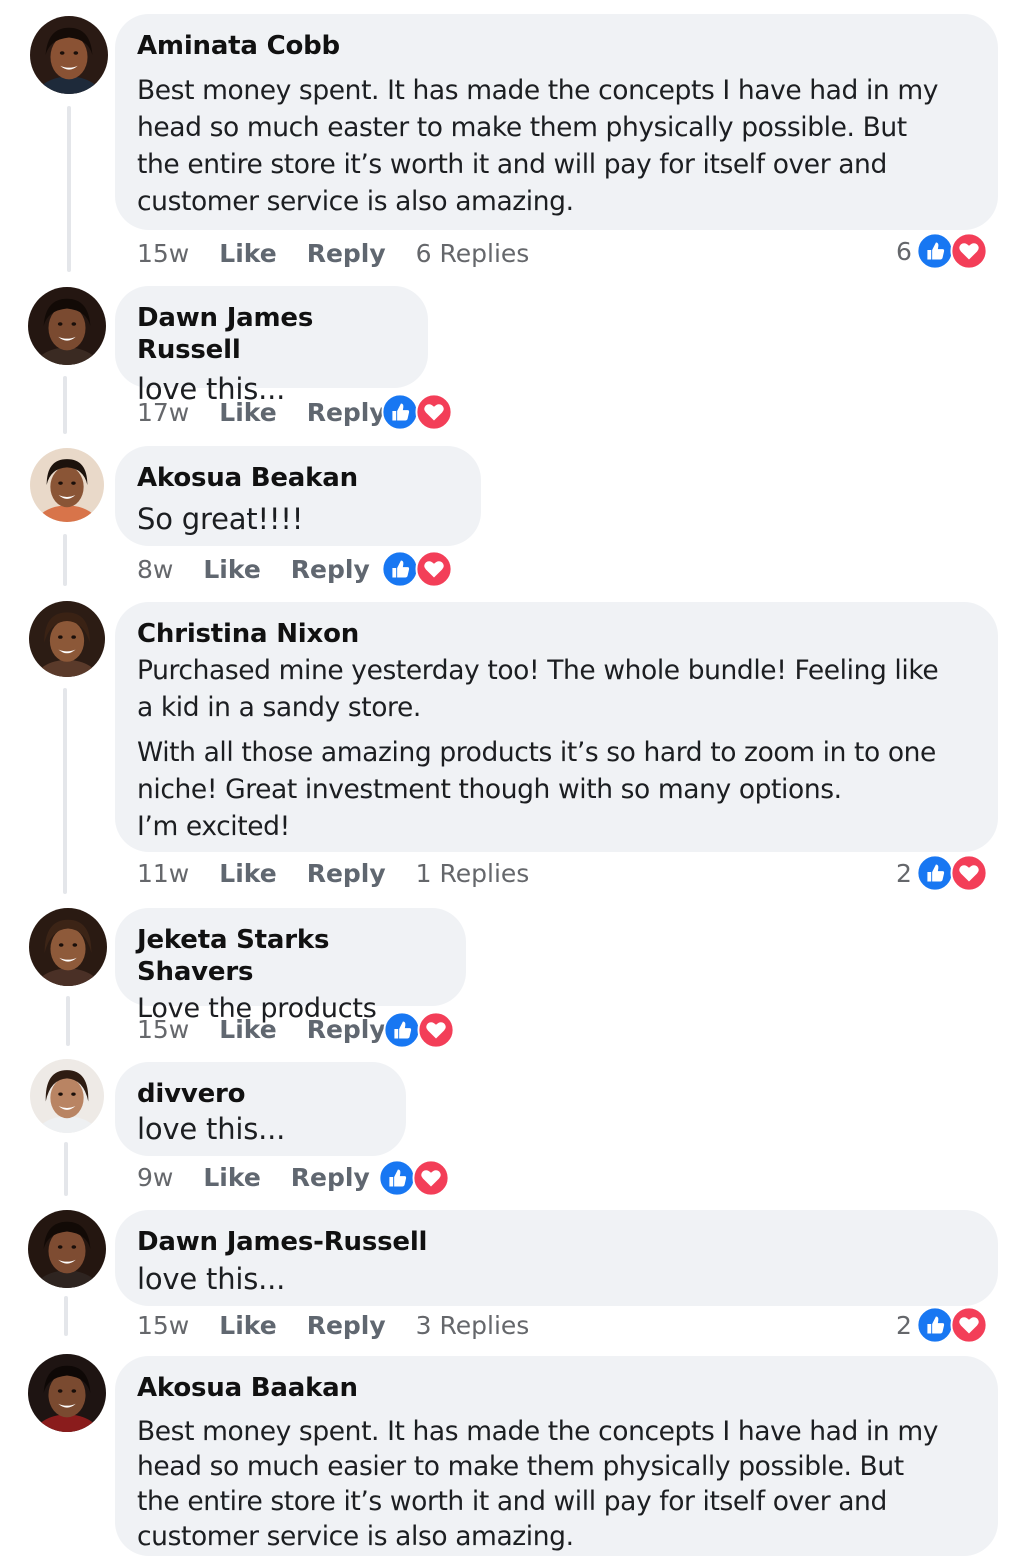  What do you see at coordinates (260, 1094) in the screenshot?
I see `comment-author: divvero` at bounding box center [260, 1094].